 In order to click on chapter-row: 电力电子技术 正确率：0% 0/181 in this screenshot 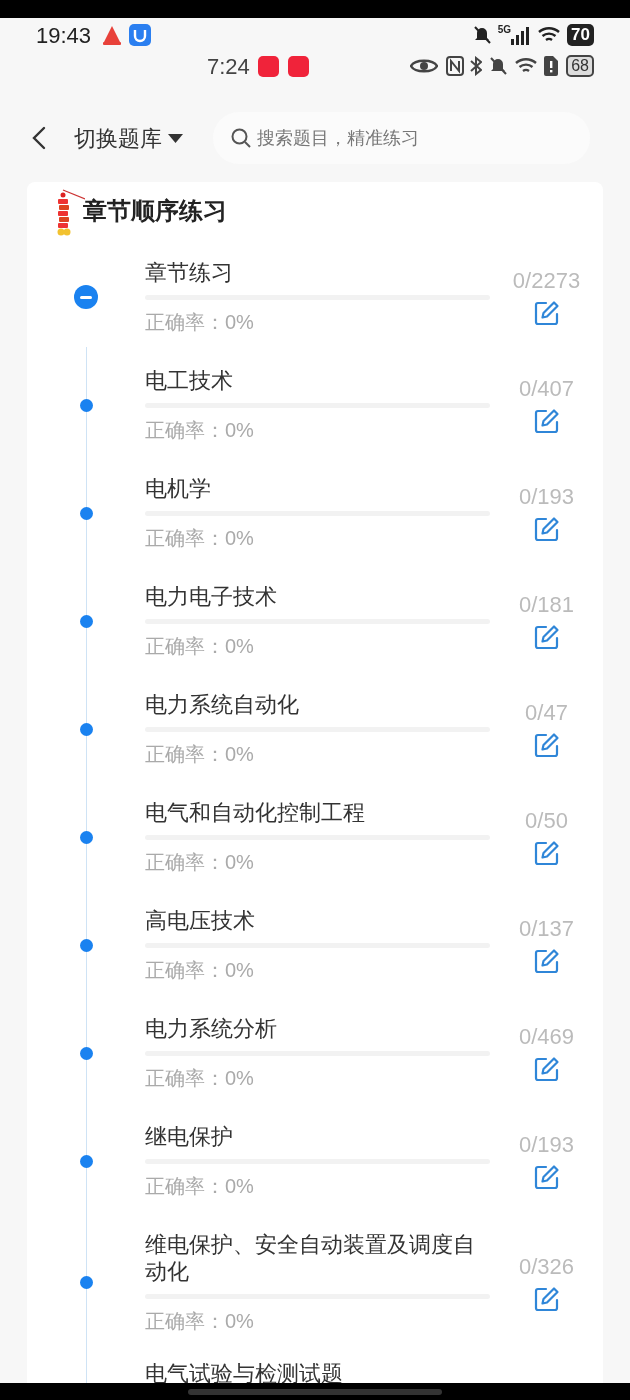, I will do `click(315, 637)`.